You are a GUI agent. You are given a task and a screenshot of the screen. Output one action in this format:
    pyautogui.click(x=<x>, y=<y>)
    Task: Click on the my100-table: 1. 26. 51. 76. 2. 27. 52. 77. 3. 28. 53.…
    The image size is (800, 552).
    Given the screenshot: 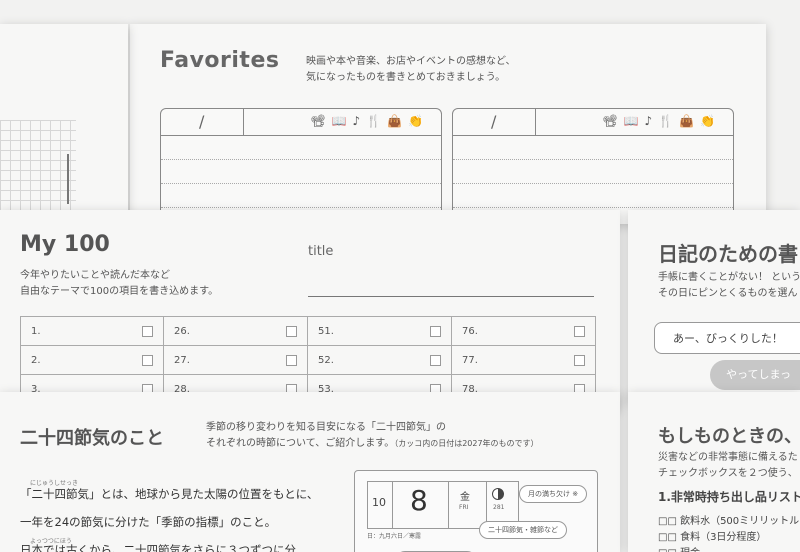 What is the action you would take?
    pyautogui.click(x=308, y=360)
    